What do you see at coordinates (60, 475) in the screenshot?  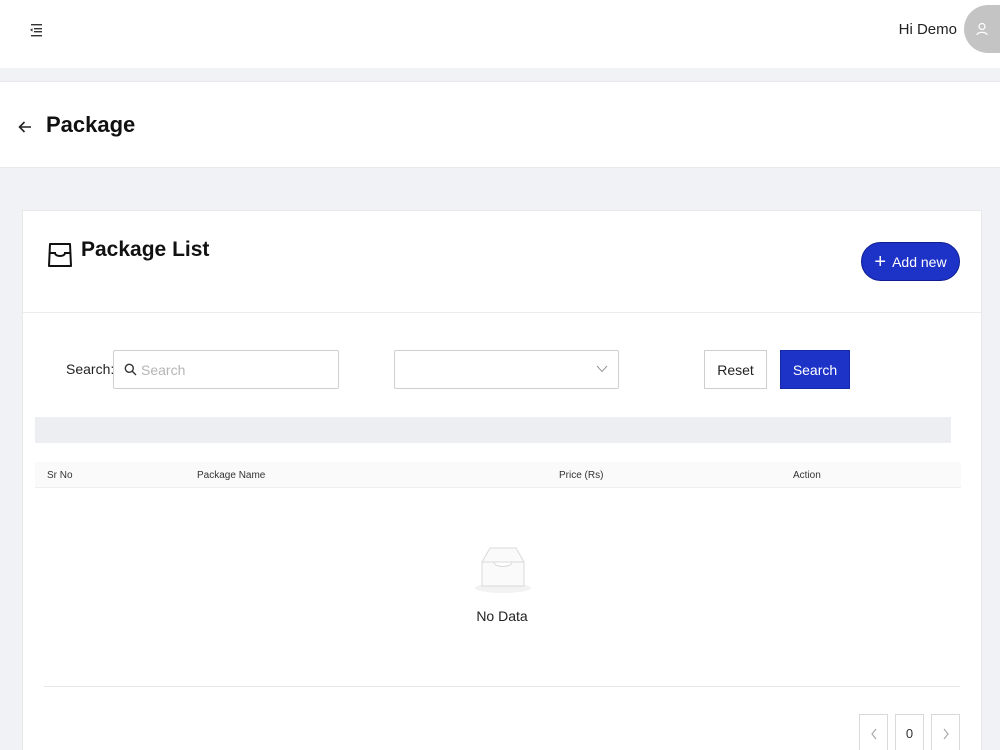 I see `column-sr-no: Sr No` at bounding box center [60, 475].